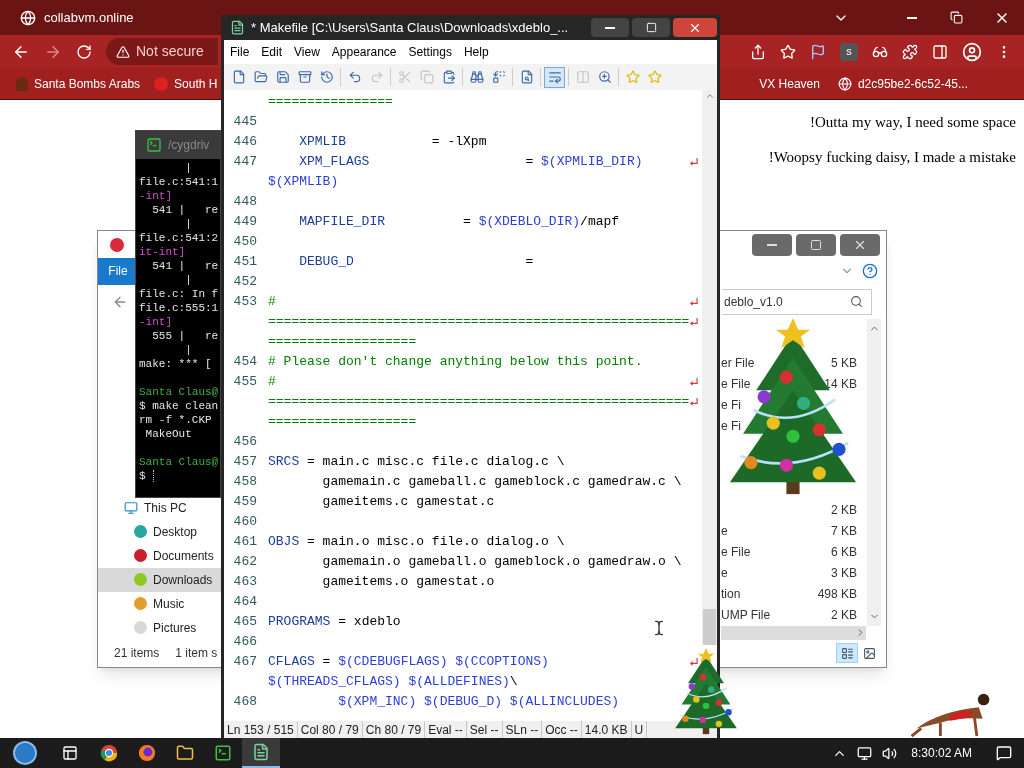 The height and width of the screenshot is (768, 1024). I want to click on file-size: 5 KB, so click(844, 364).